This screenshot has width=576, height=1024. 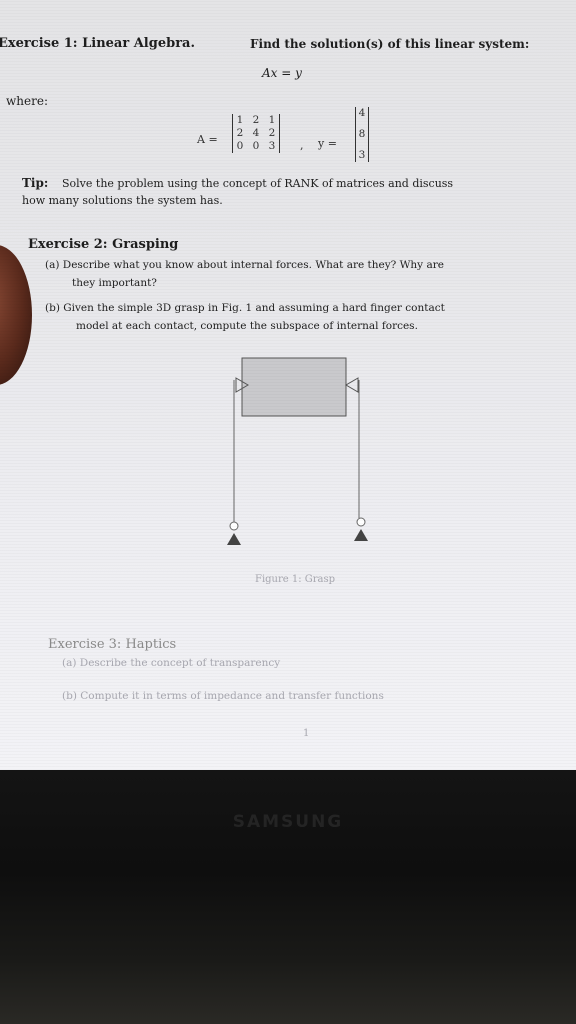 What do you see at coordinates (16, 315) in the screenshot?
I see `finger-shadow` at bounding box center [16, 315].